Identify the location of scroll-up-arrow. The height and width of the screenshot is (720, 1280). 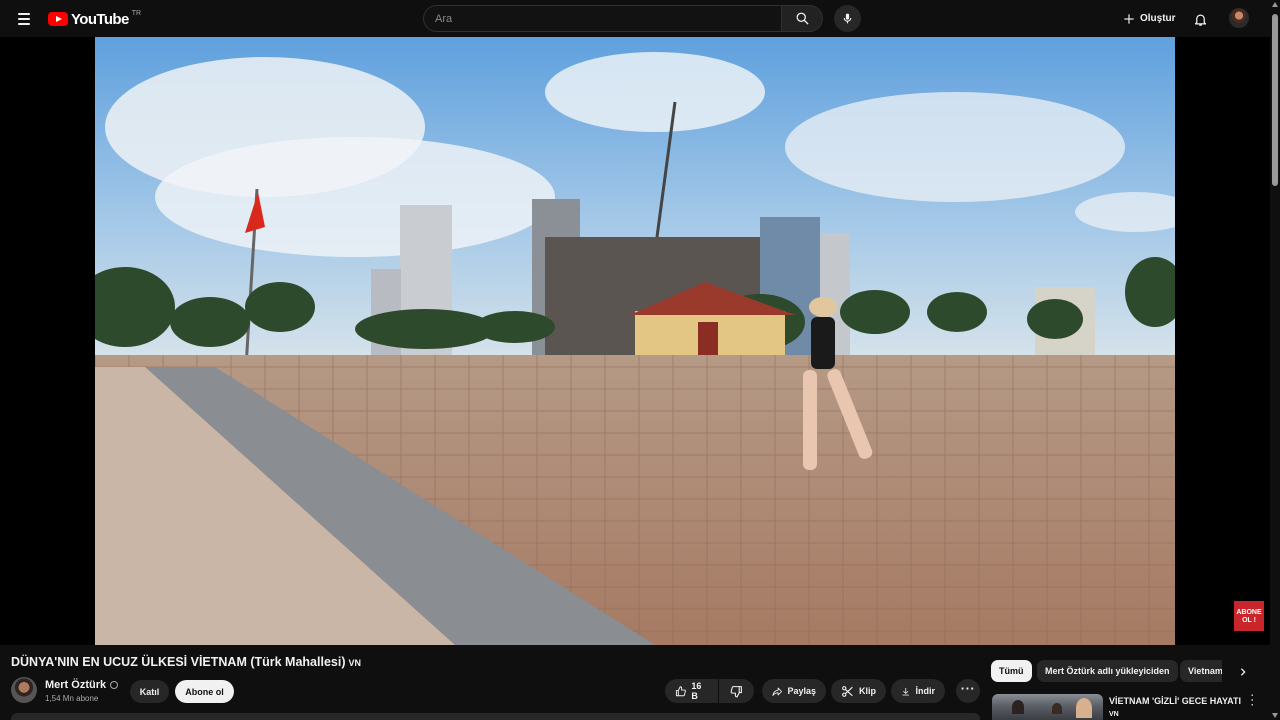
(1275, 4).